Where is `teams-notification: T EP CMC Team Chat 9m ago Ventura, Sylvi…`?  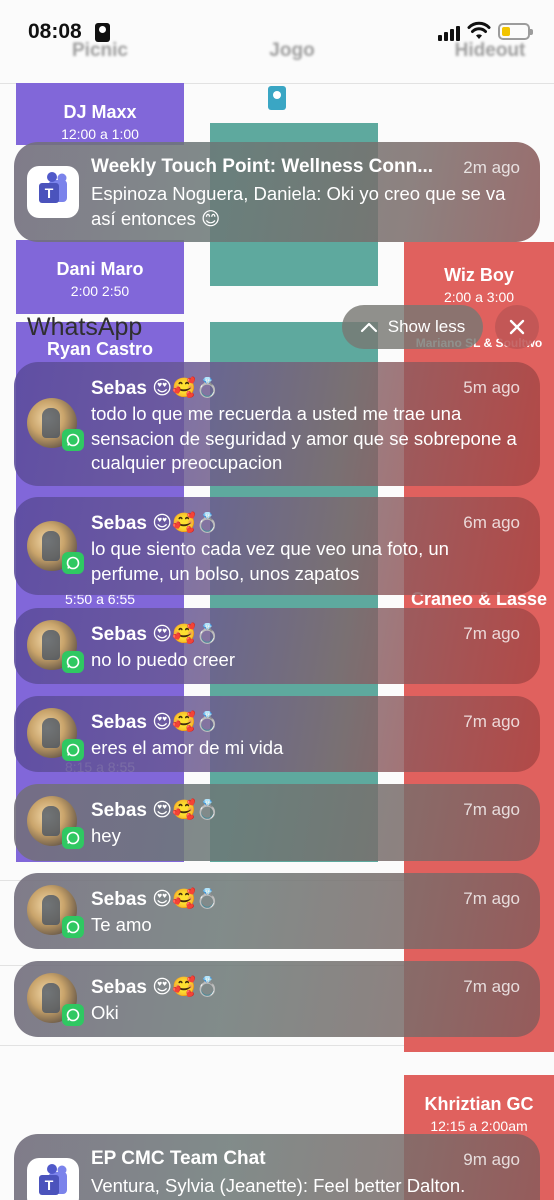
teams-notification: T EP CMC Team Chat 9m ago Ventura, Sylvi… is located at coordinates (277, 1167).